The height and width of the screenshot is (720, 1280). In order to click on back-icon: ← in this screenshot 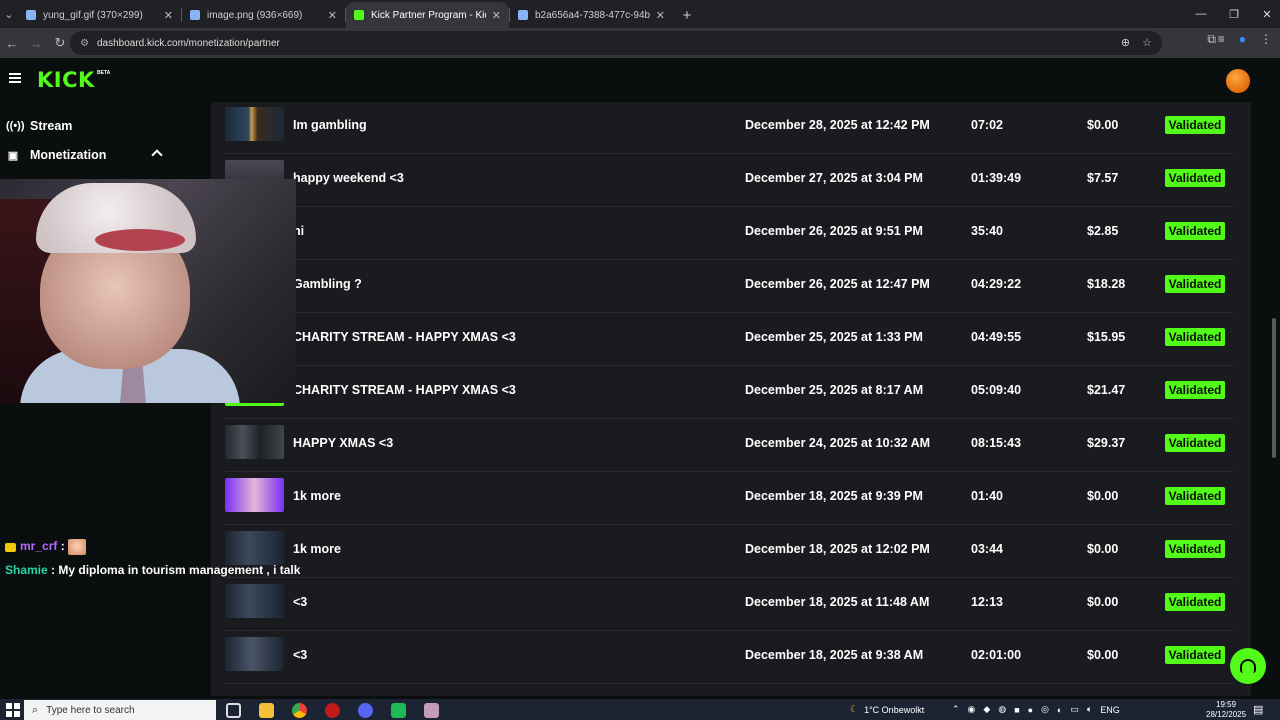, I will do `click(12, 43)`.